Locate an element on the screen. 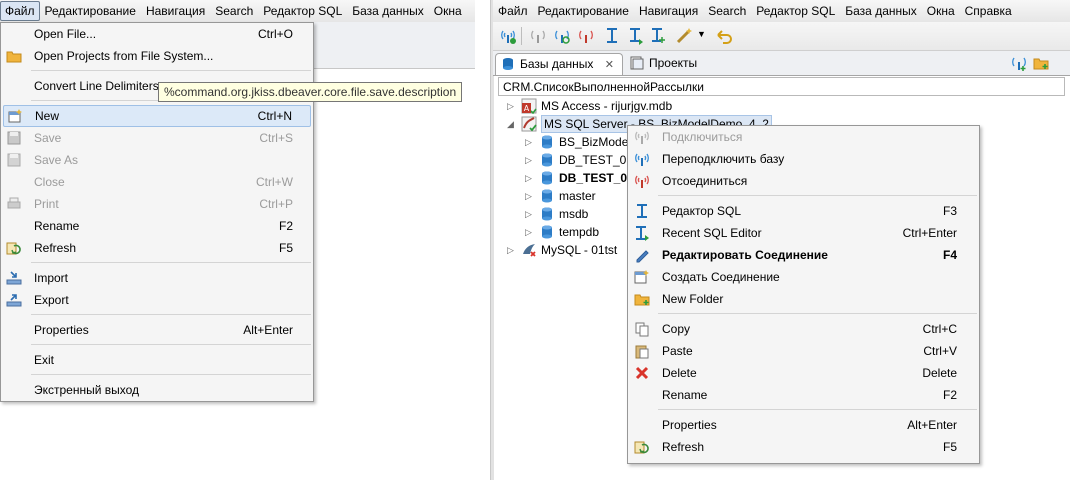 Image resolution: width=1070 pixels, height=502 pixels. menu-item-отсоединиться: Отсоединиться is located at coordinates (803, 181).